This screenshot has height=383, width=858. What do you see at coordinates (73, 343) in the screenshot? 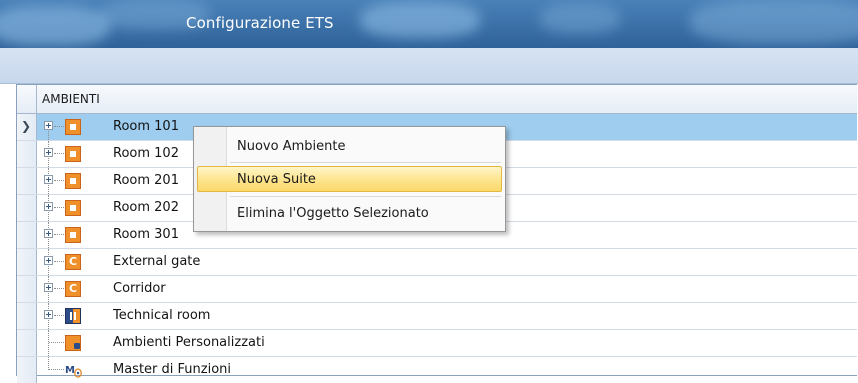
I see `custom-environment-icon` at bounding box center [73, 343].